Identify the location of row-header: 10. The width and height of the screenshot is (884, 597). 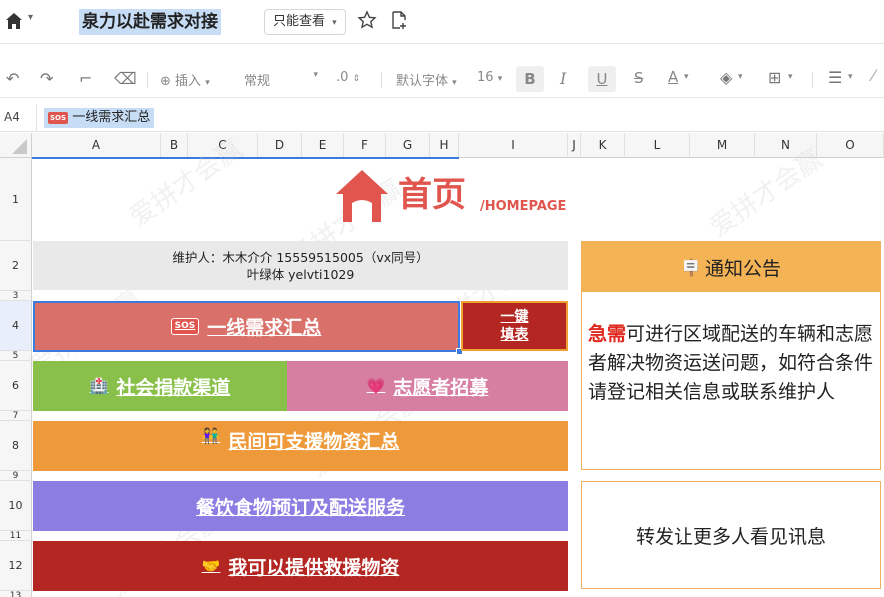
(16, 506).